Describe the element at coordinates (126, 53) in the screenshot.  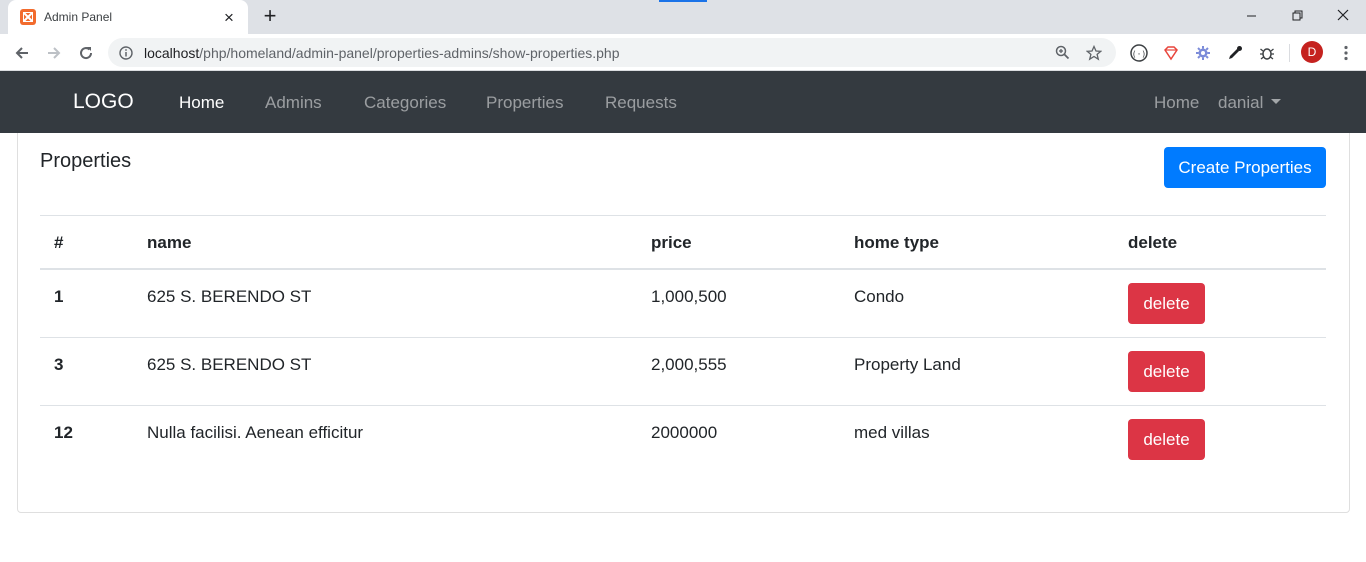
I see `site-info-icon` at that location.